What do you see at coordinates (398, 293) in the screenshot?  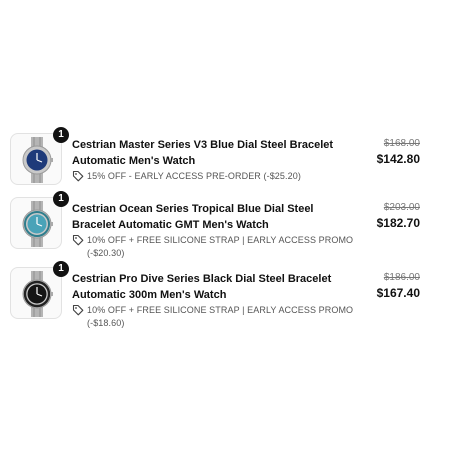 I see `final-price: $167.40` at bounding box center [398, 293].